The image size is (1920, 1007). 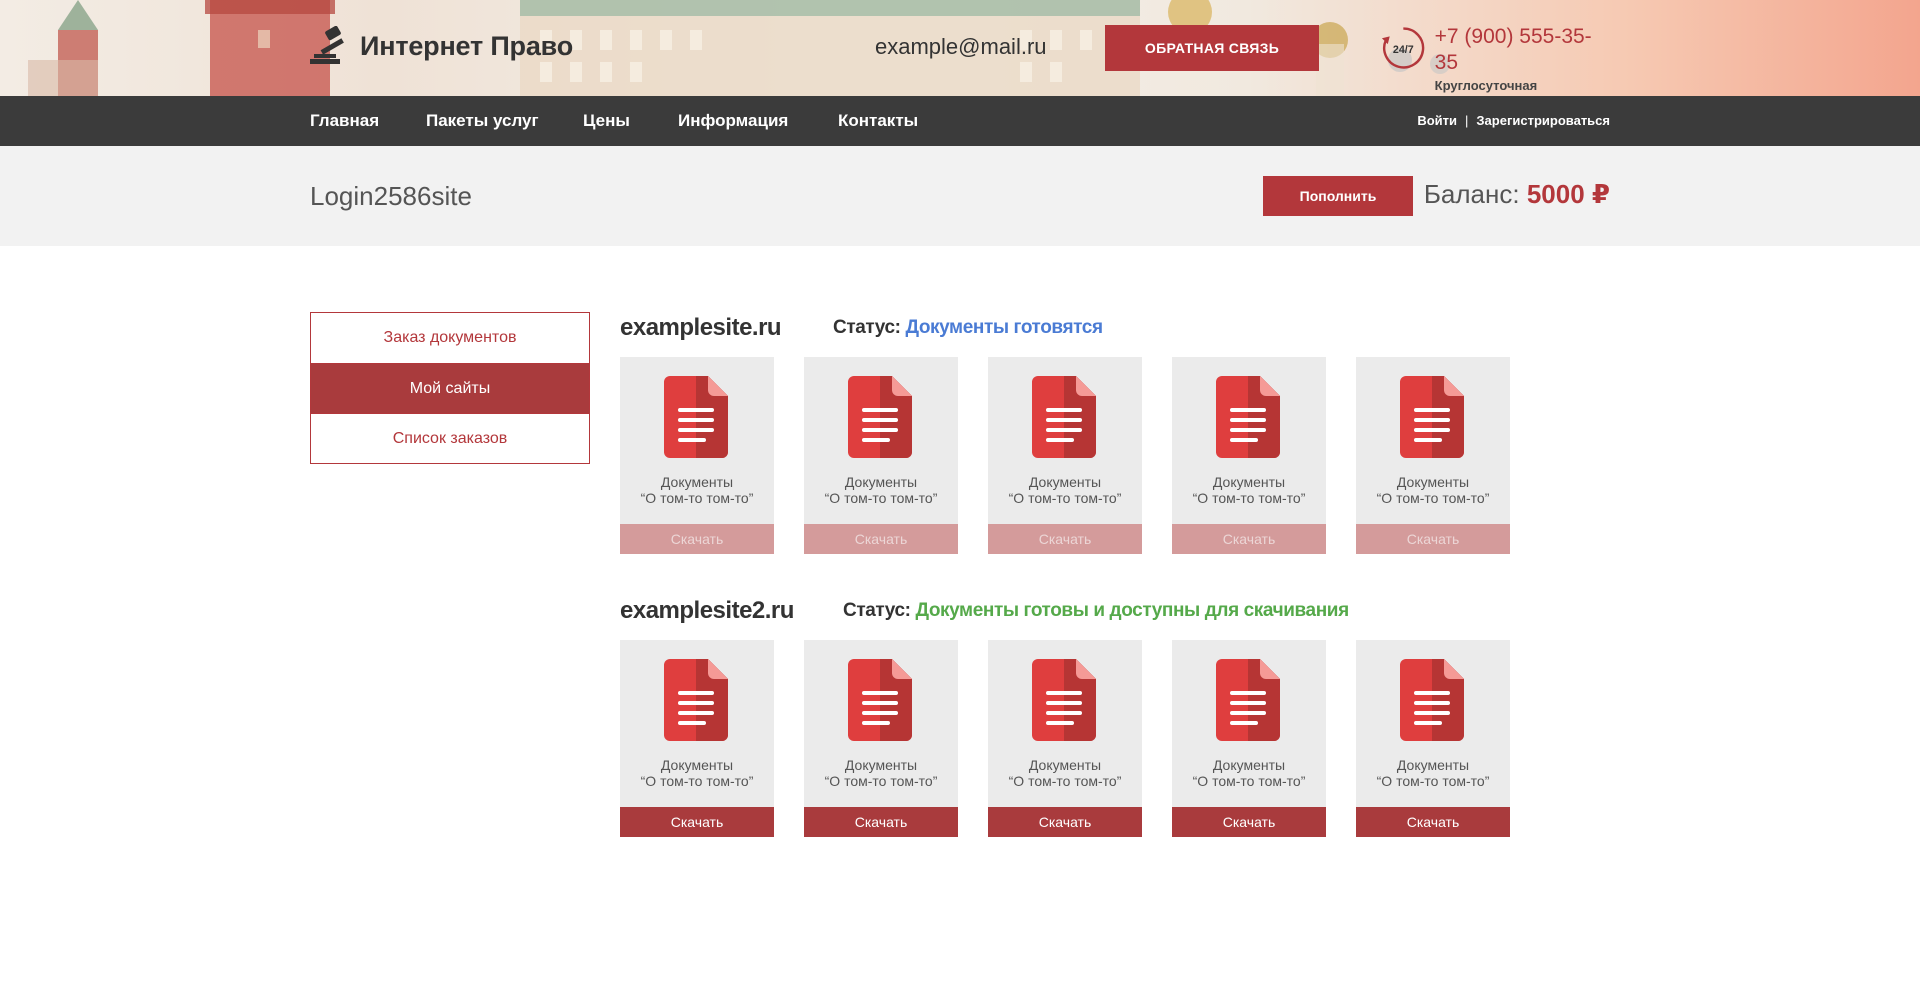 I want to click on sidebar-item-my-sites: Мой сайты, so click(x=450, y=388).